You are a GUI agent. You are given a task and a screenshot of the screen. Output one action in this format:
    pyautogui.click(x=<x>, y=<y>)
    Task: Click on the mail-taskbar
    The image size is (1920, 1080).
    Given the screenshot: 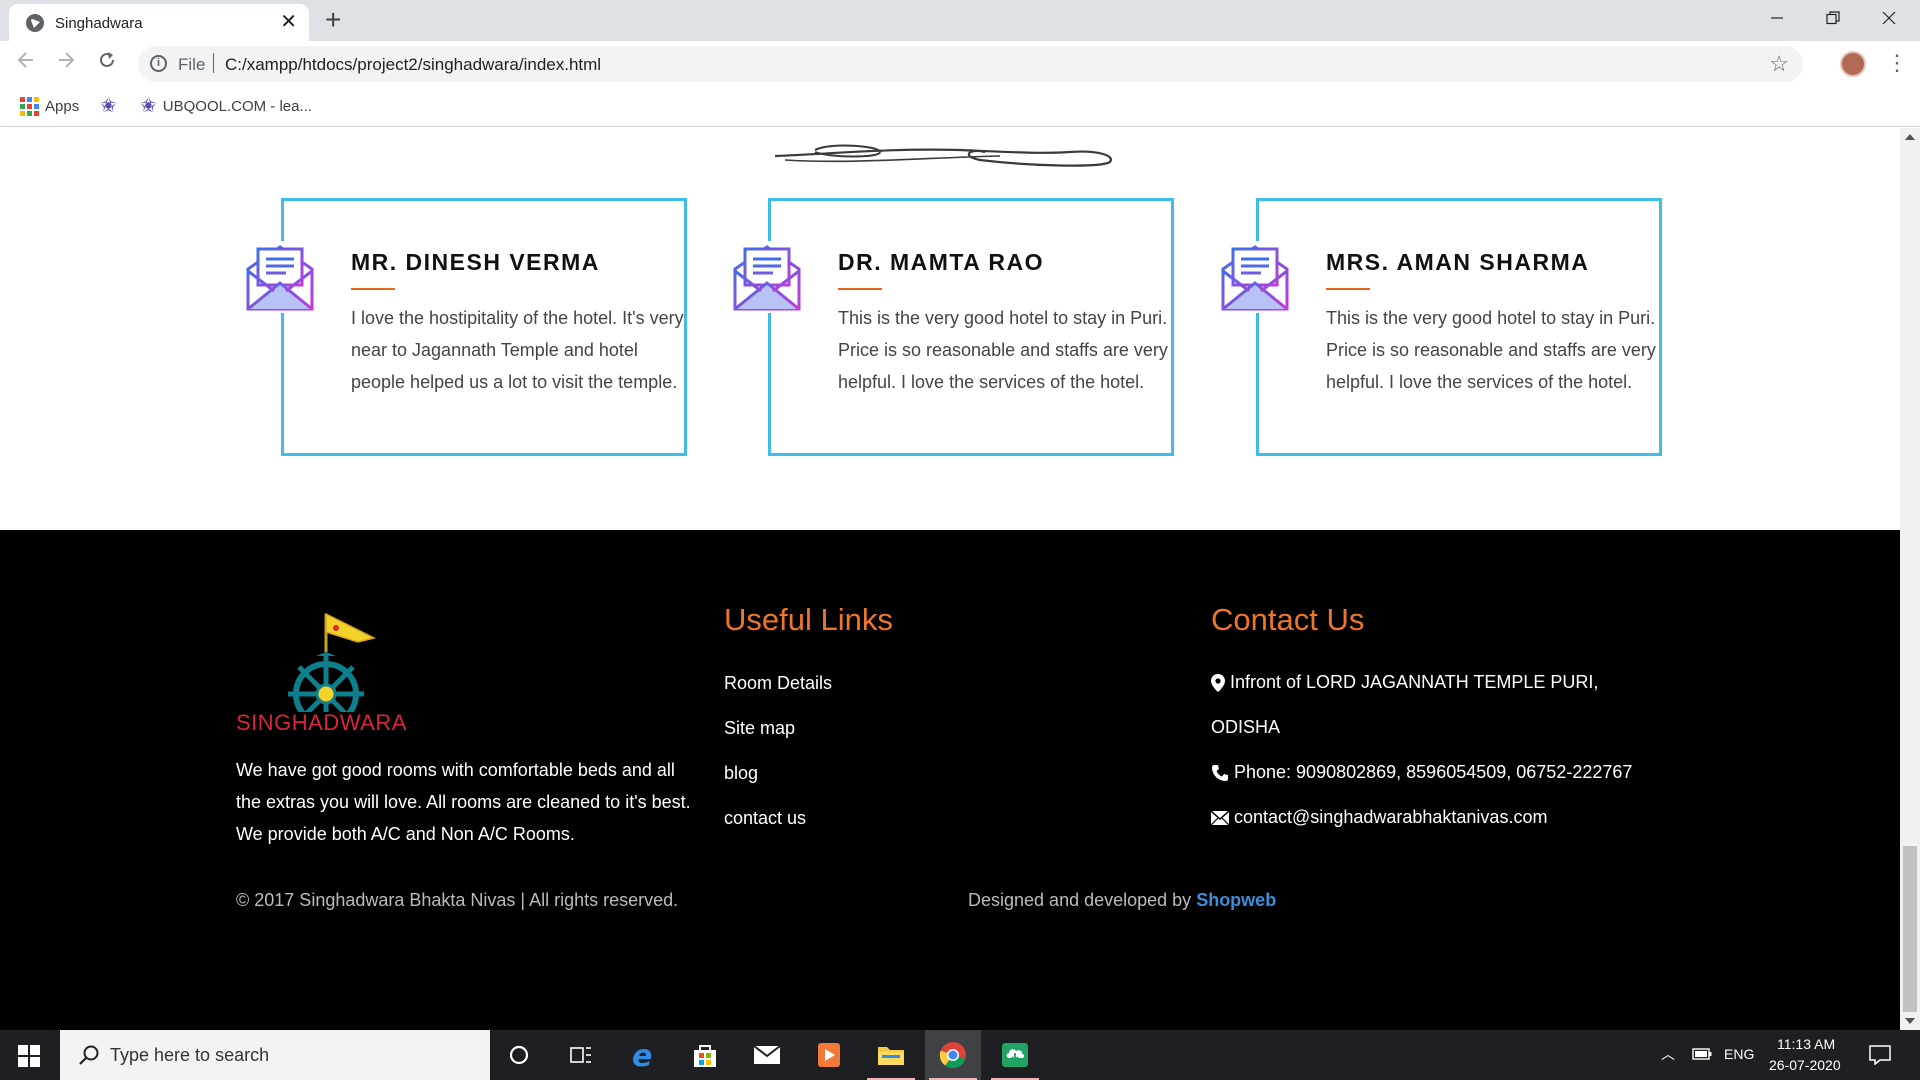 What is the action you would take?
    pyautogui.click(x=767, y=1055)
    